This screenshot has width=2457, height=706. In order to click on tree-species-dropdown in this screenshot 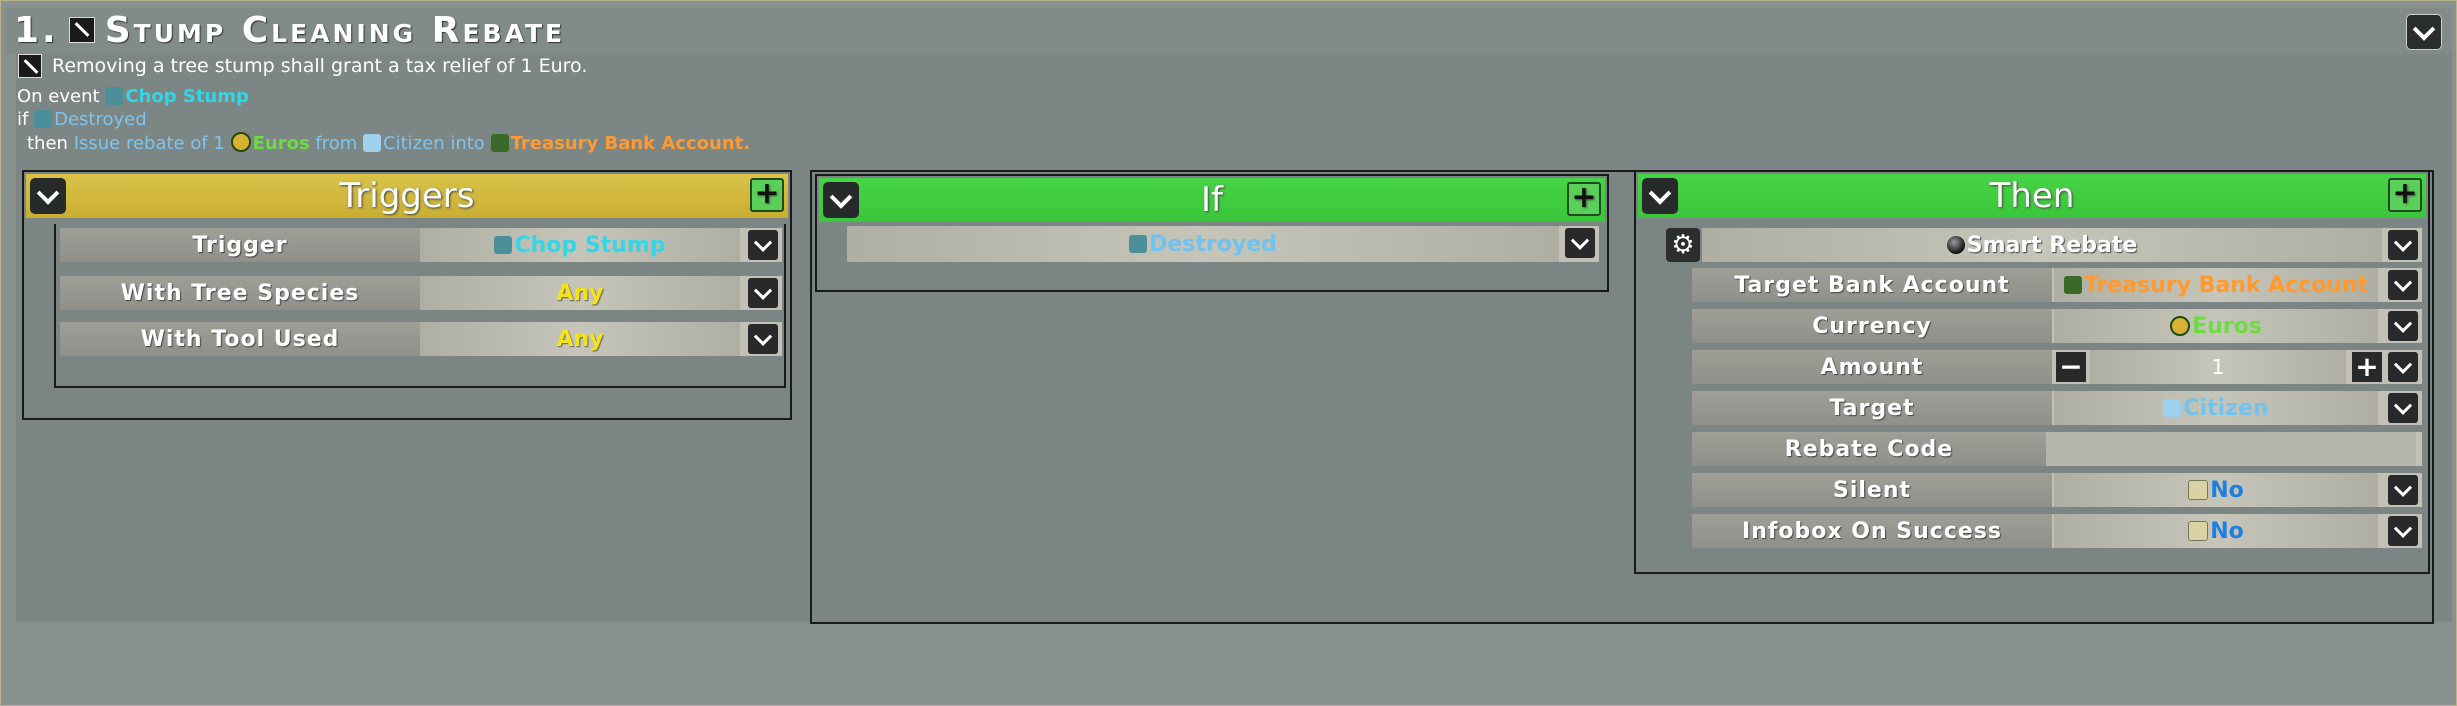, I will do `click(763, 293)`.